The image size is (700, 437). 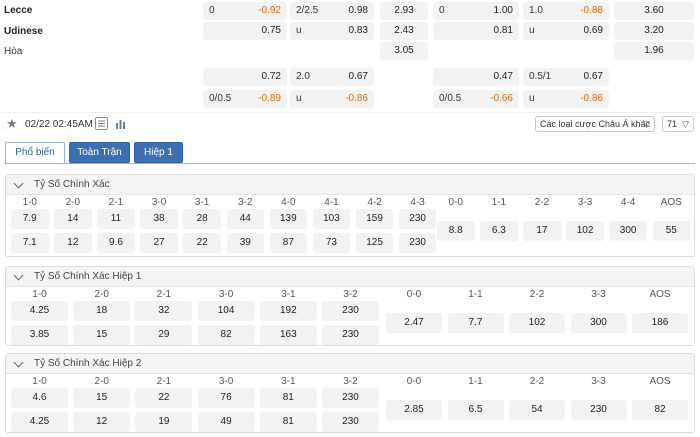 What do you see at coordinates (476, 11) in the screenshot?
I see `h1-home-handicap-odds: 0 1.00` at bounding box center [476, 11].